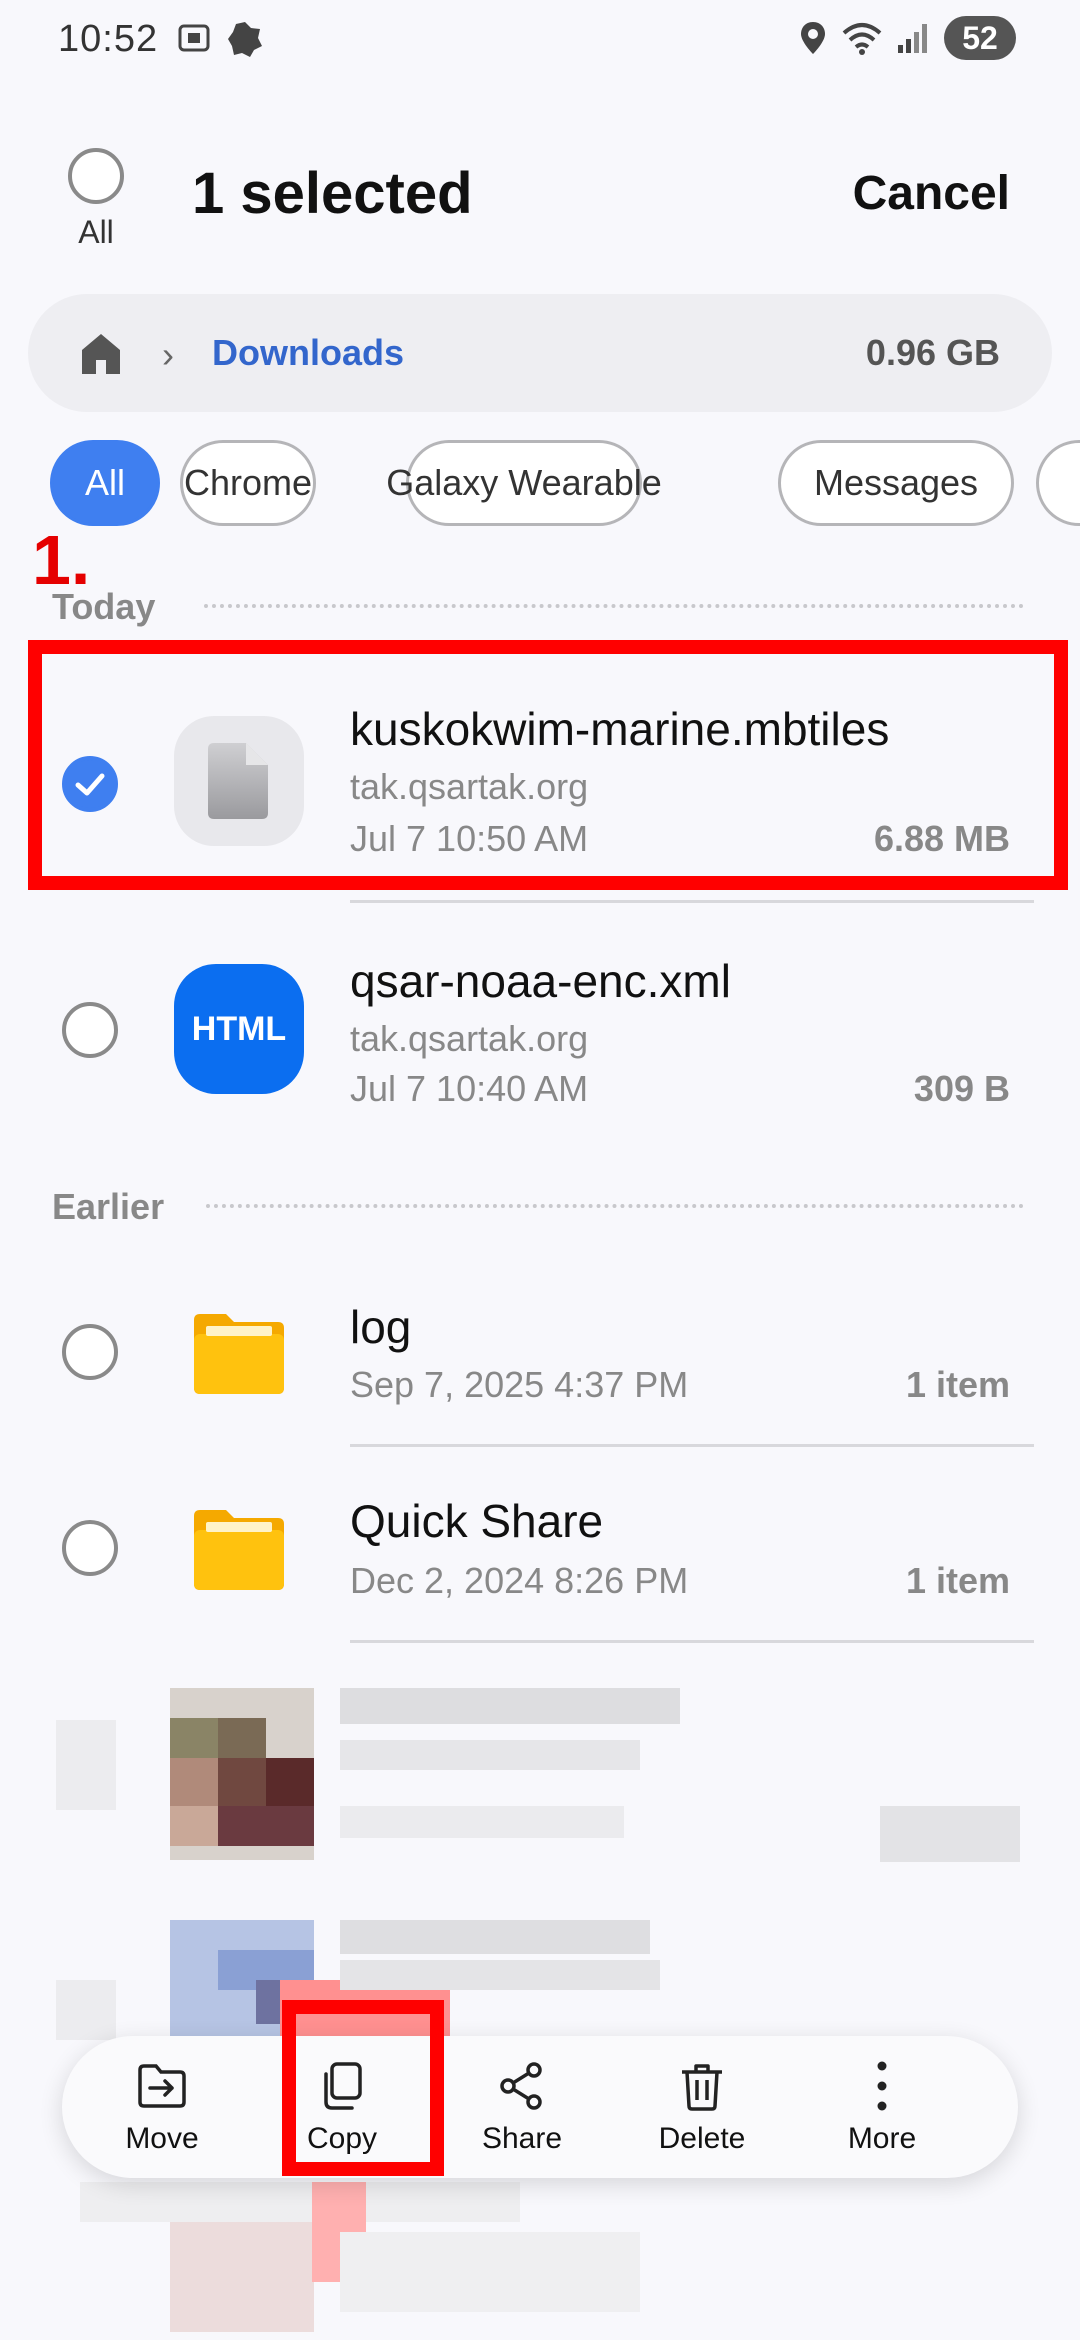 The image size is (1080, 2340). What do you see at coordinates (548, 765) in the screenshot?
I see `annotation-highlight-box` at bounding box center [548, 765].